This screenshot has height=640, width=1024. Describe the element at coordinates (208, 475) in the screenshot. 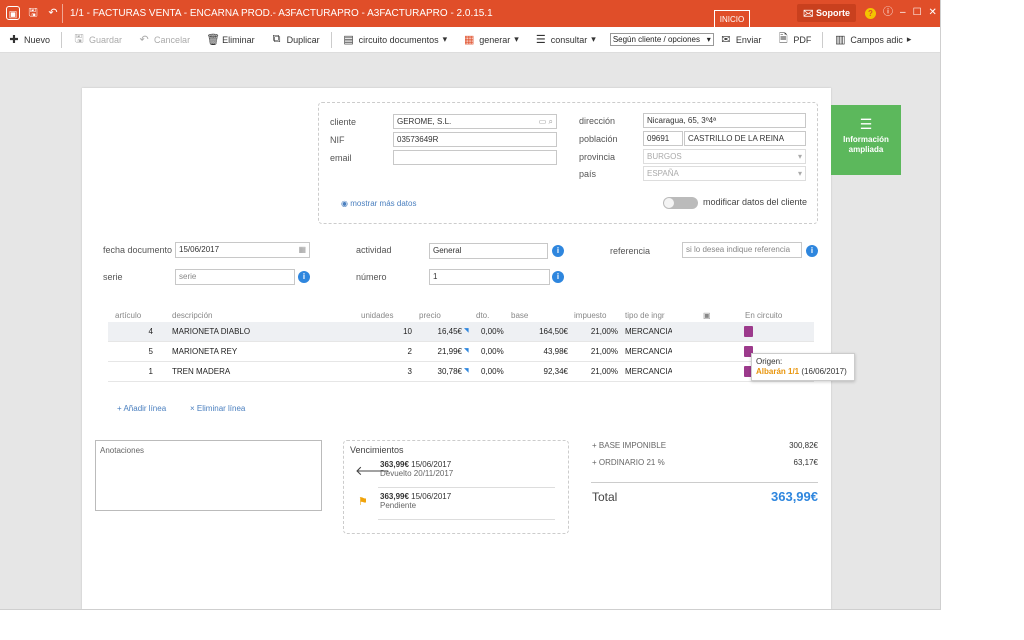

I see `notes-textarea: Anotaciones` at that location.